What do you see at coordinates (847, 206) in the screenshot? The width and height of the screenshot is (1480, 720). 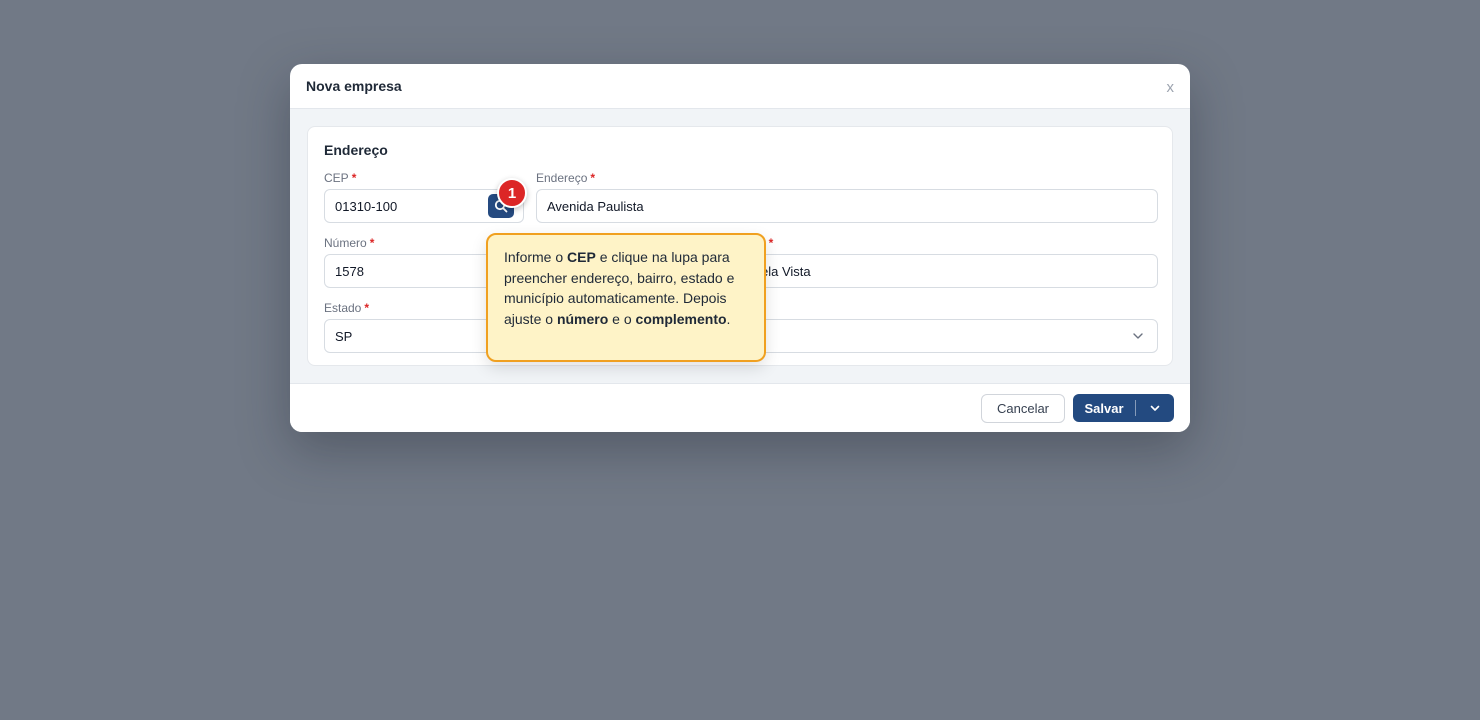 I see `endereco-input: Avenida Paulista` at bounding box center [847, 206].